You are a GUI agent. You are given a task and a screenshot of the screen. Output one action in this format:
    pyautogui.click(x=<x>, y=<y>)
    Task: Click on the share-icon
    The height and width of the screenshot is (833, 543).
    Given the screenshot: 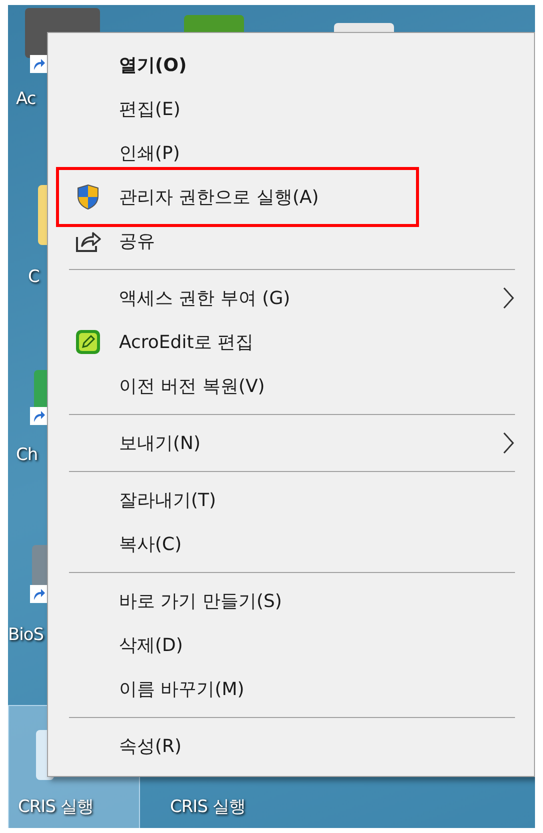 What is the action you would take?
    pyautogui.click(x=88, y=241)
    